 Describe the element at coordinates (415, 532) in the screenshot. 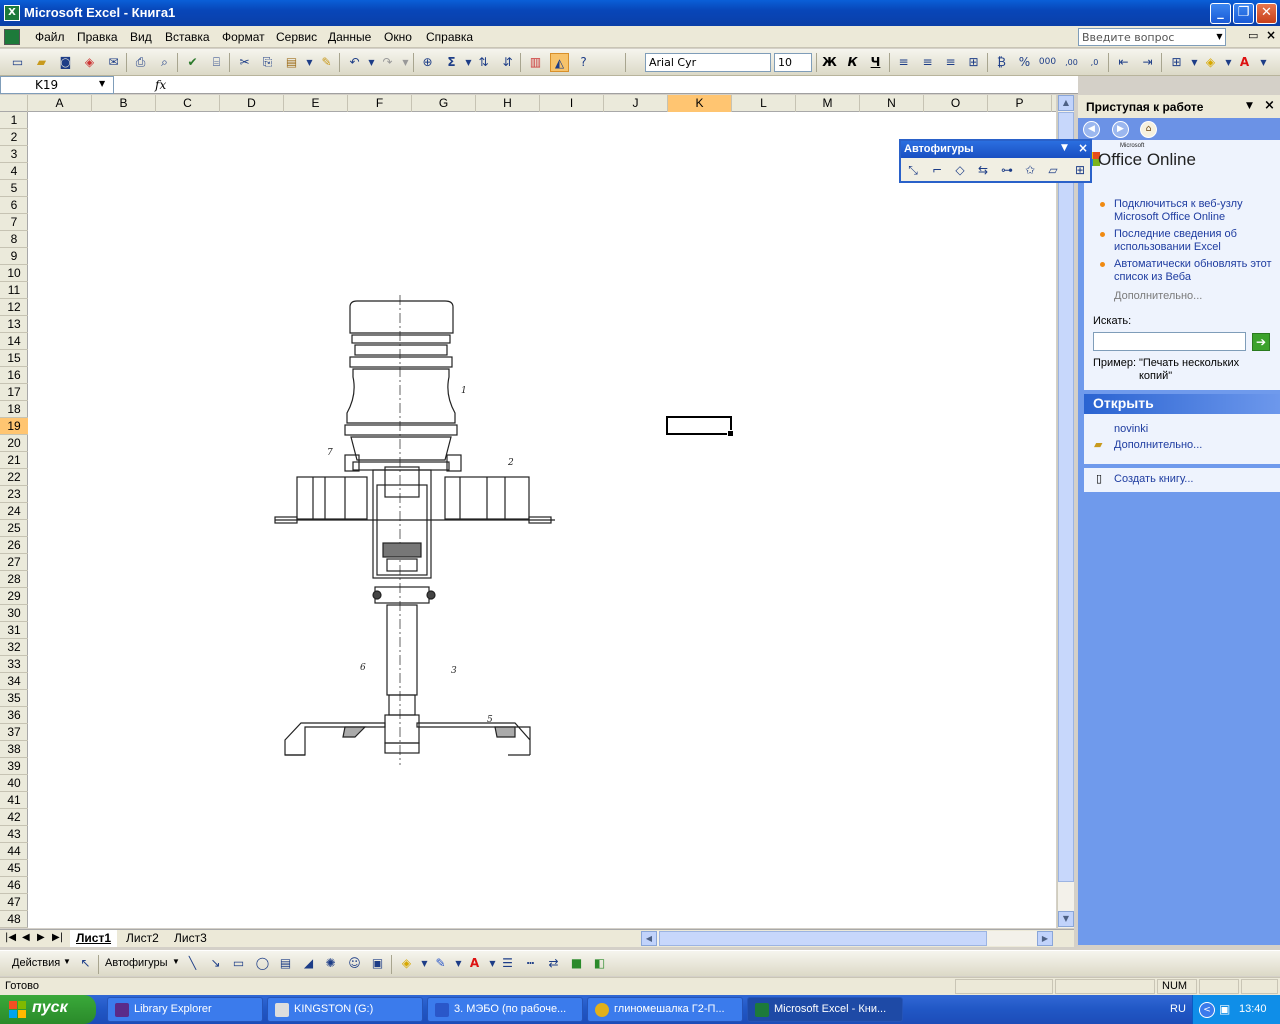

I see `technical-drawing-image: 1 2 3 4 5 6 7` at that location.